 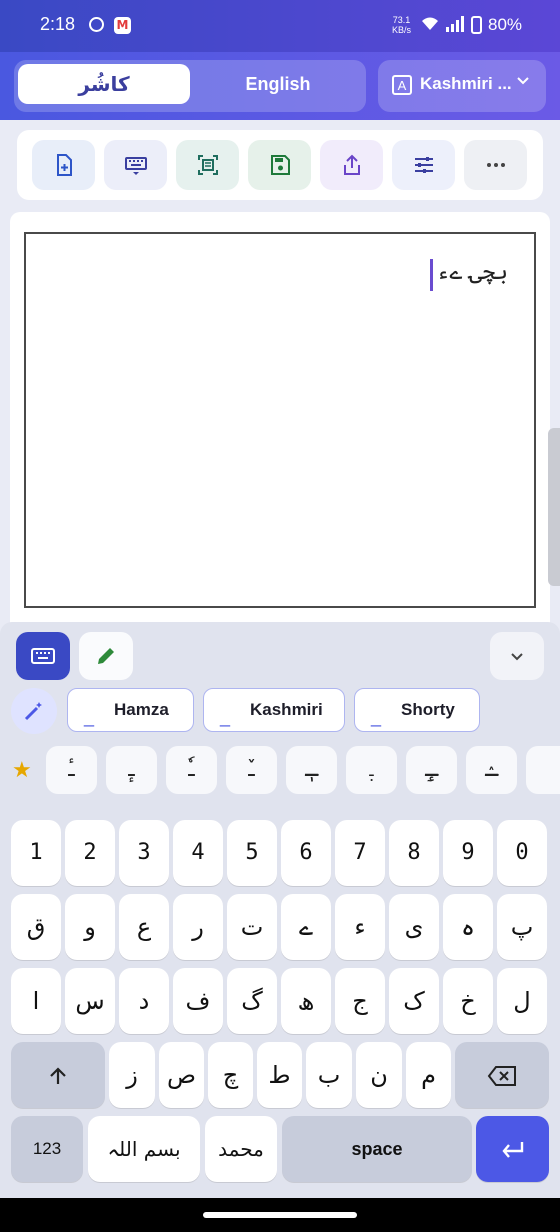 What do you see at coordinates (191, 770) in the screenshot?
I see `diacritic-key: ـٗ` at bounding box center [191, 770].